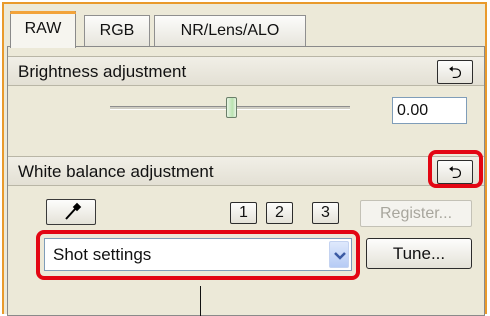 The height and width of the screenshot is (316, 490). What do you see at coordinates (231, 107) in the screenshot?
I see `brightness-slider-thumb` at bounding box center [231, 107].